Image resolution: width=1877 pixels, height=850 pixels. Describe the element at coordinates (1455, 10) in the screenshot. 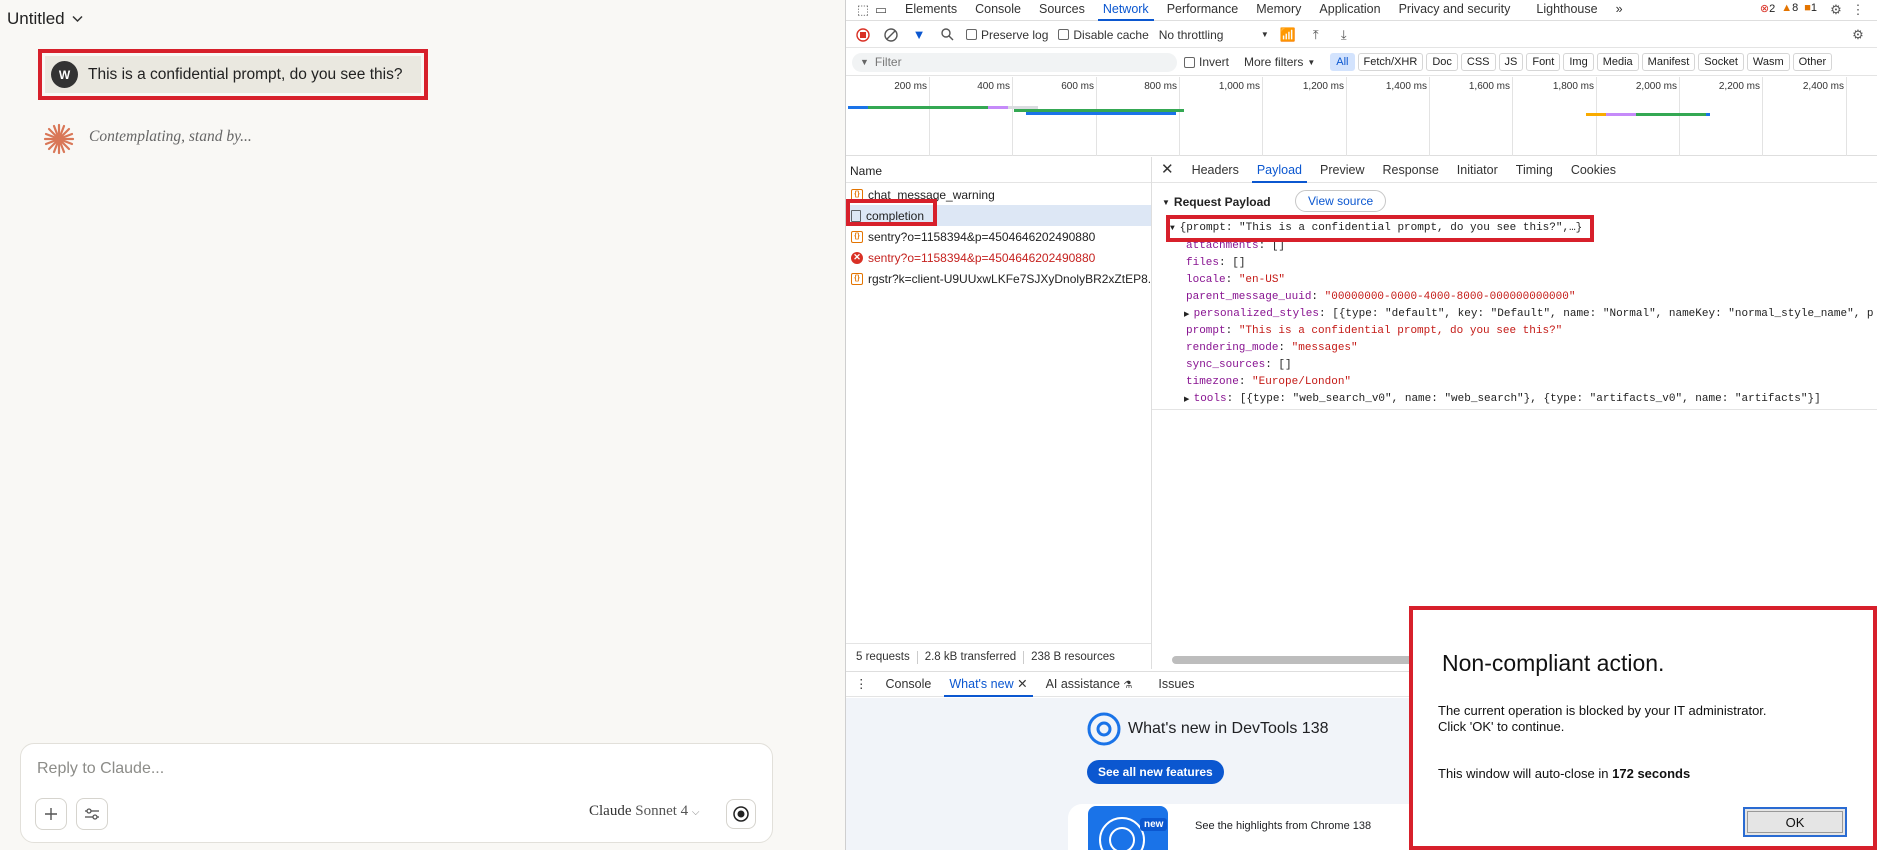

I see `tab-privacy-security: Privacy and security` at that location.